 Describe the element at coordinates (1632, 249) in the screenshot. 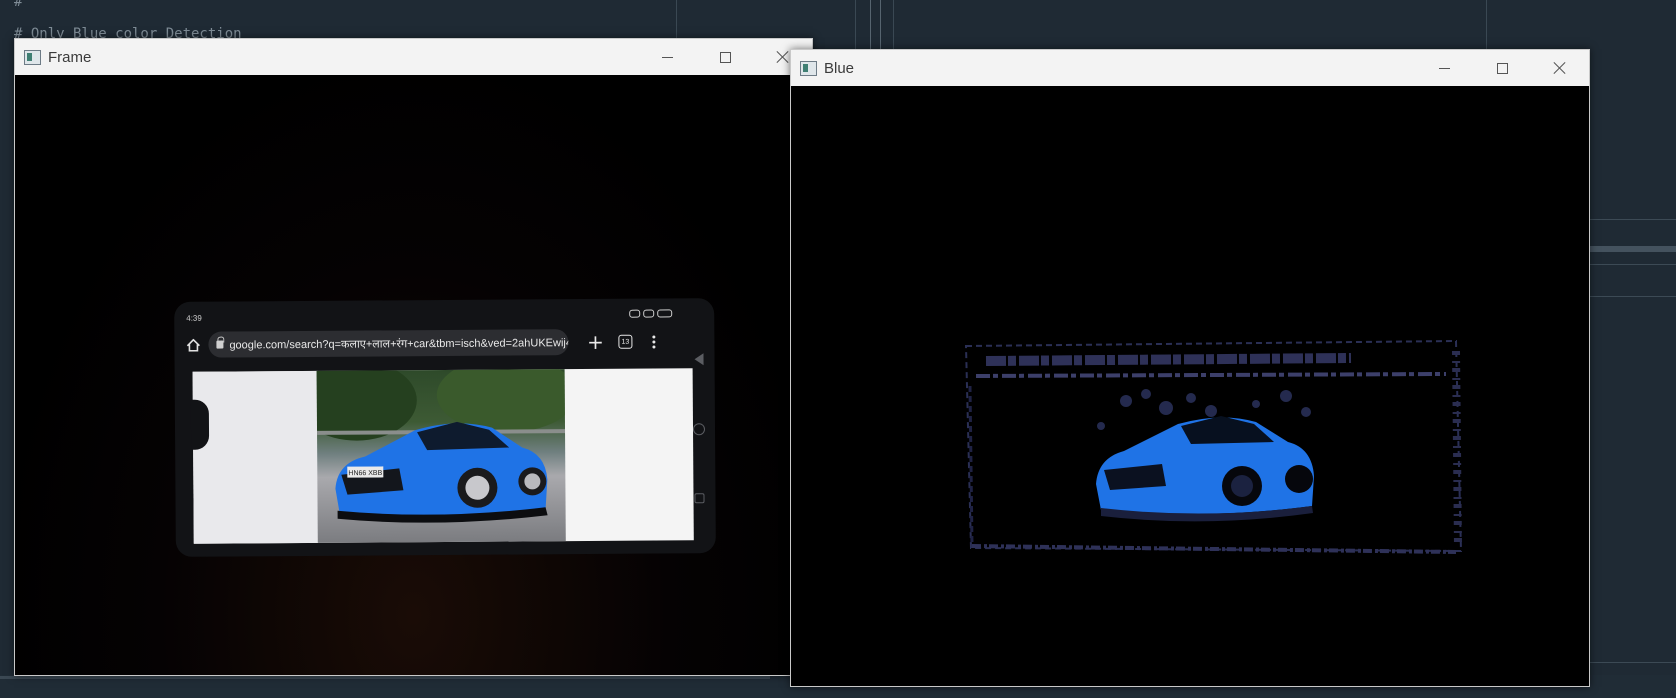

I see `panel-scrollbar` at that location.